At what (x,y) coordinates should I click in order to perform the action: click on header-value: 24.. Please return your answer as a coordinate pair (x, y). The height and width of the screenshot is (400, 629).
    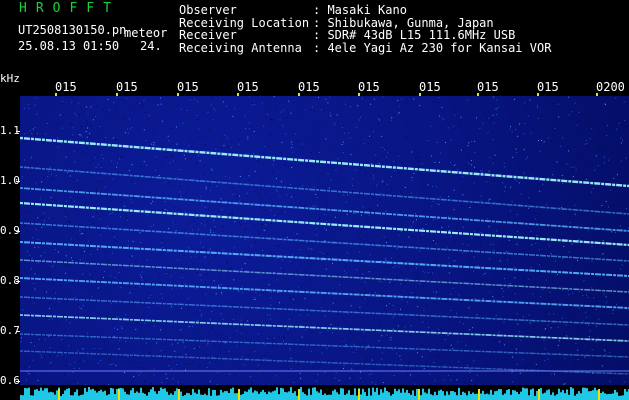
    Looking at the image, I should click on (151, 46).